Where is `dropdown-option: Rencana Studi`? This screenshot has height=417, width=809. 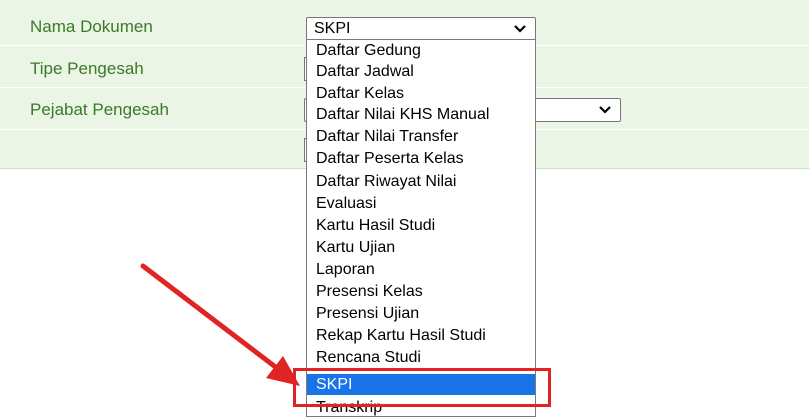
dropdown-option: Rencana Studi is located at coordinates (421, 357).